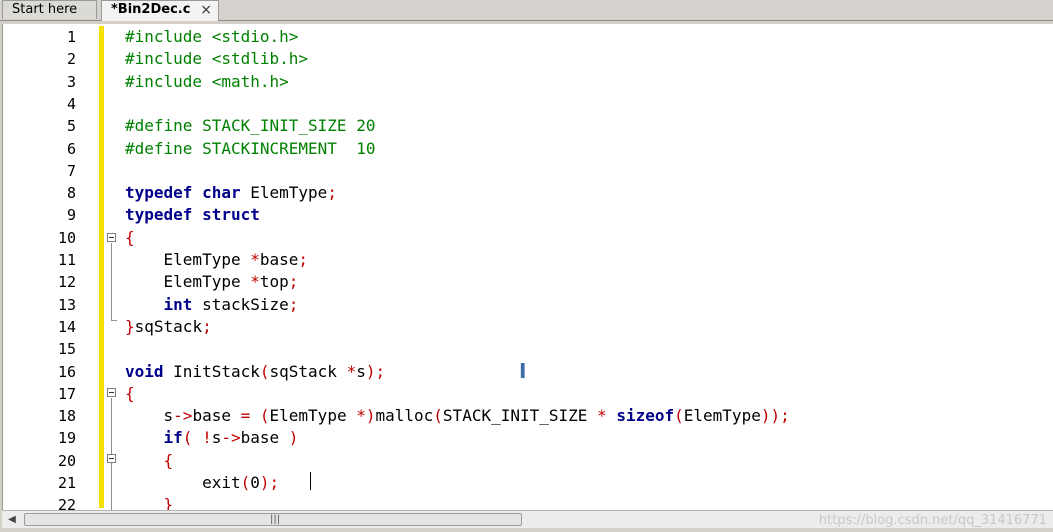 The height and width of the screenshot is (532, 1053). I want to click on code-token: STACK_INIT_SIZE, so click(520, 416).